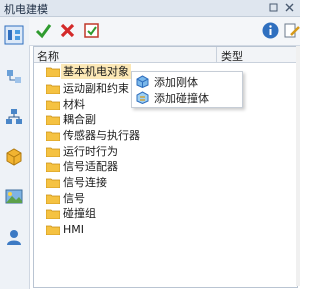 The width and height of the screenshot is (320, 289). Describe the element at coordinates (165, 119) in the screenshot. I see `tree-row-couplers: 耦合副` at that location.